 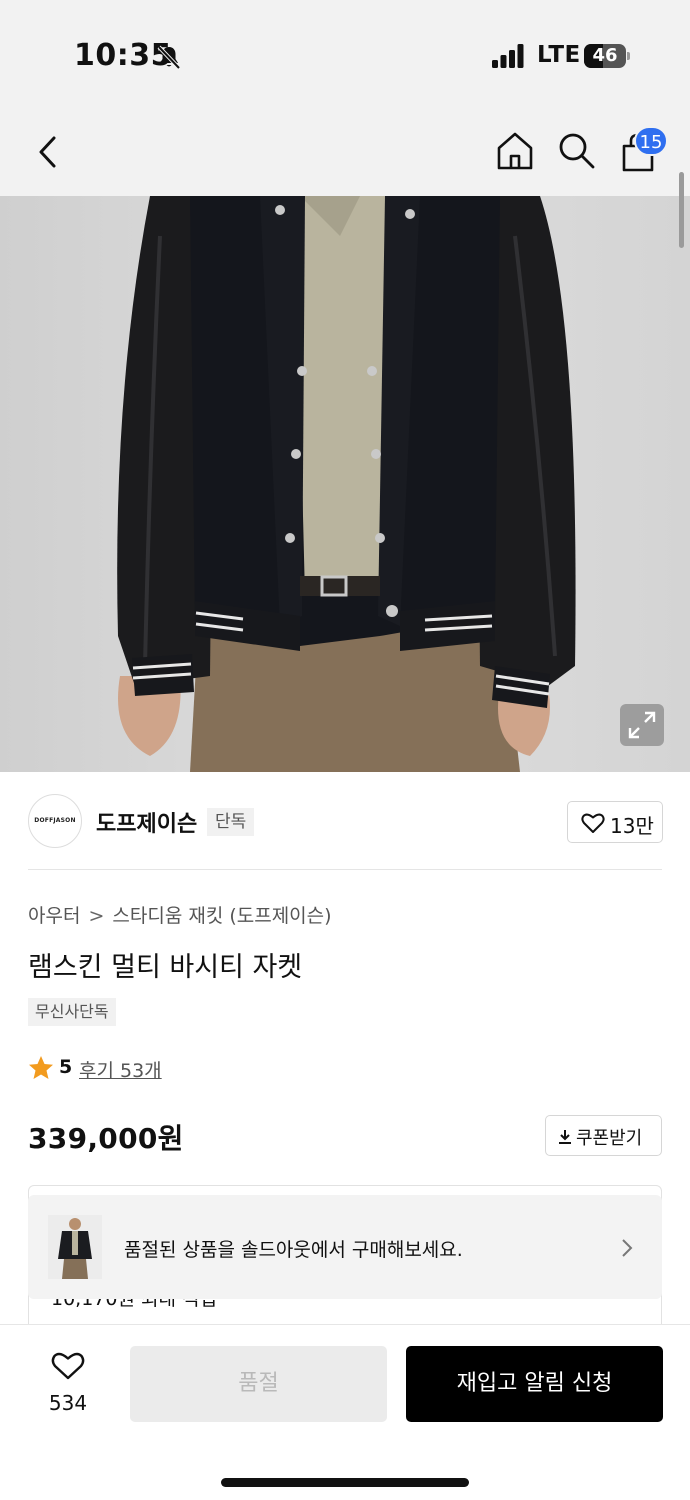 I want to click on breadcrumb-subcategory: 스타디움 재킷 (도프제이슨), so click(x=221, y=916).